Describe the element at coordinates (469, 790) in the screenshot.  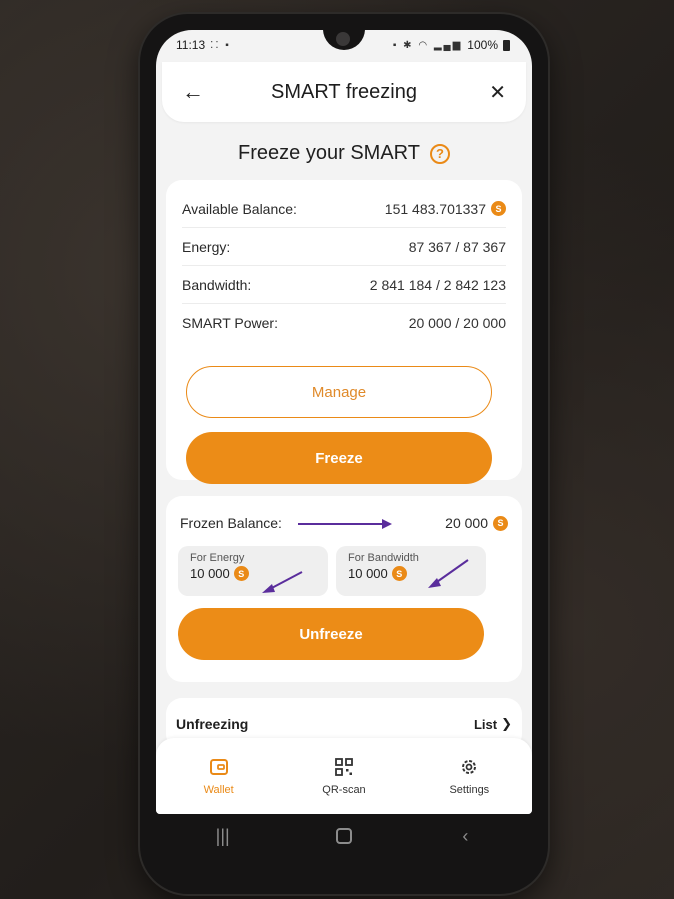
I see `tab-settings-label: Settings` at that location.